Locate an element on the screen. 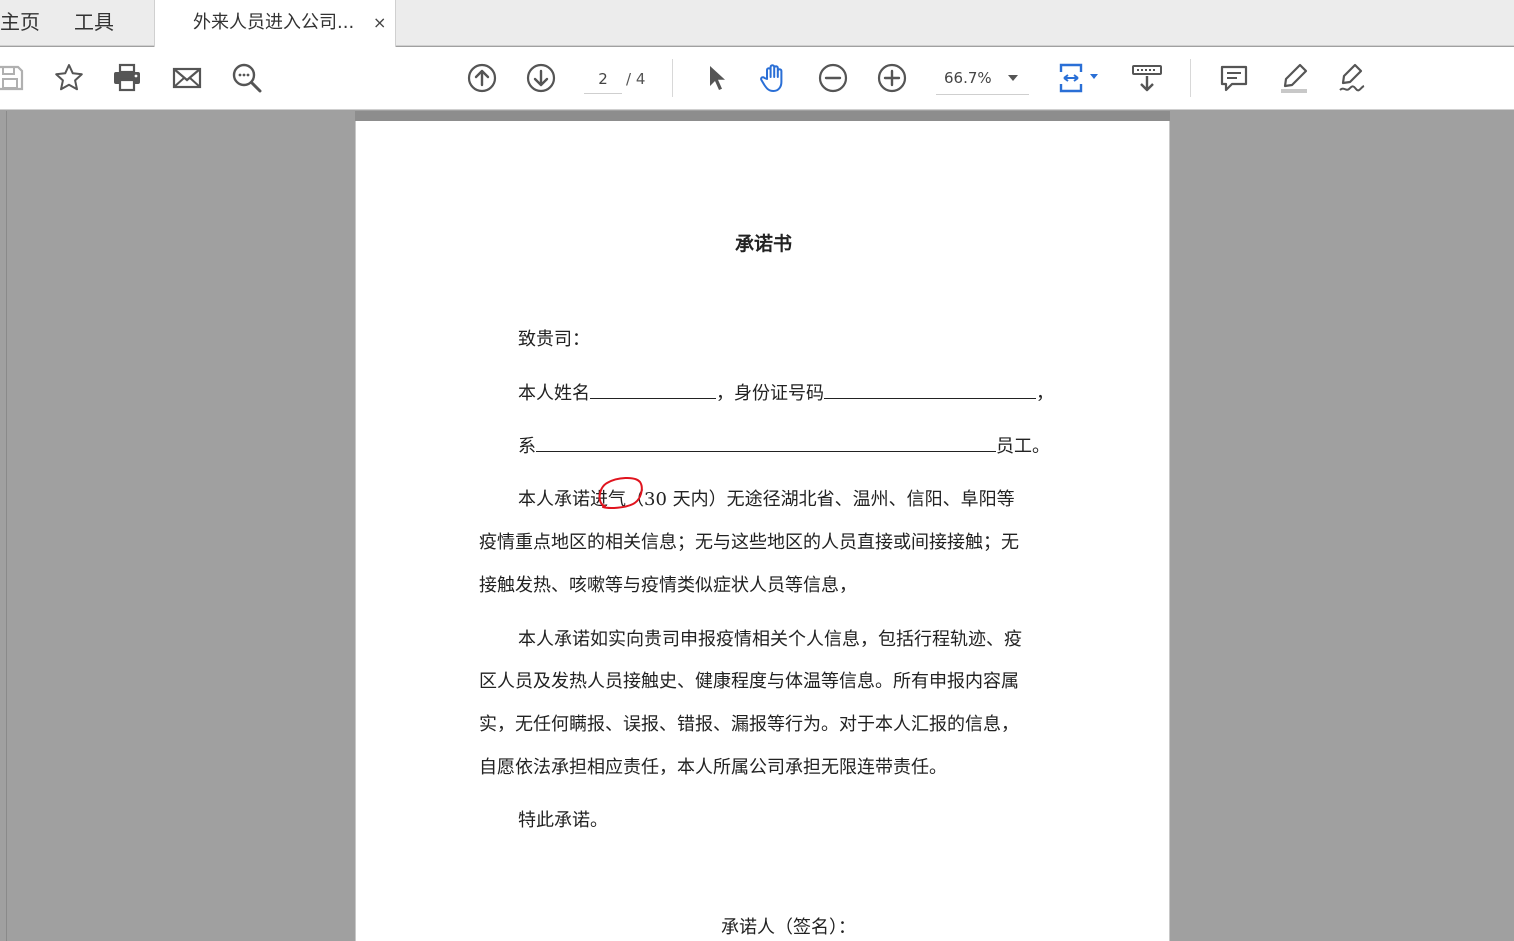 The height and width of the screenshot is (941, 1514). name-label: 本人姓名 is located at coordinates (554, 393).